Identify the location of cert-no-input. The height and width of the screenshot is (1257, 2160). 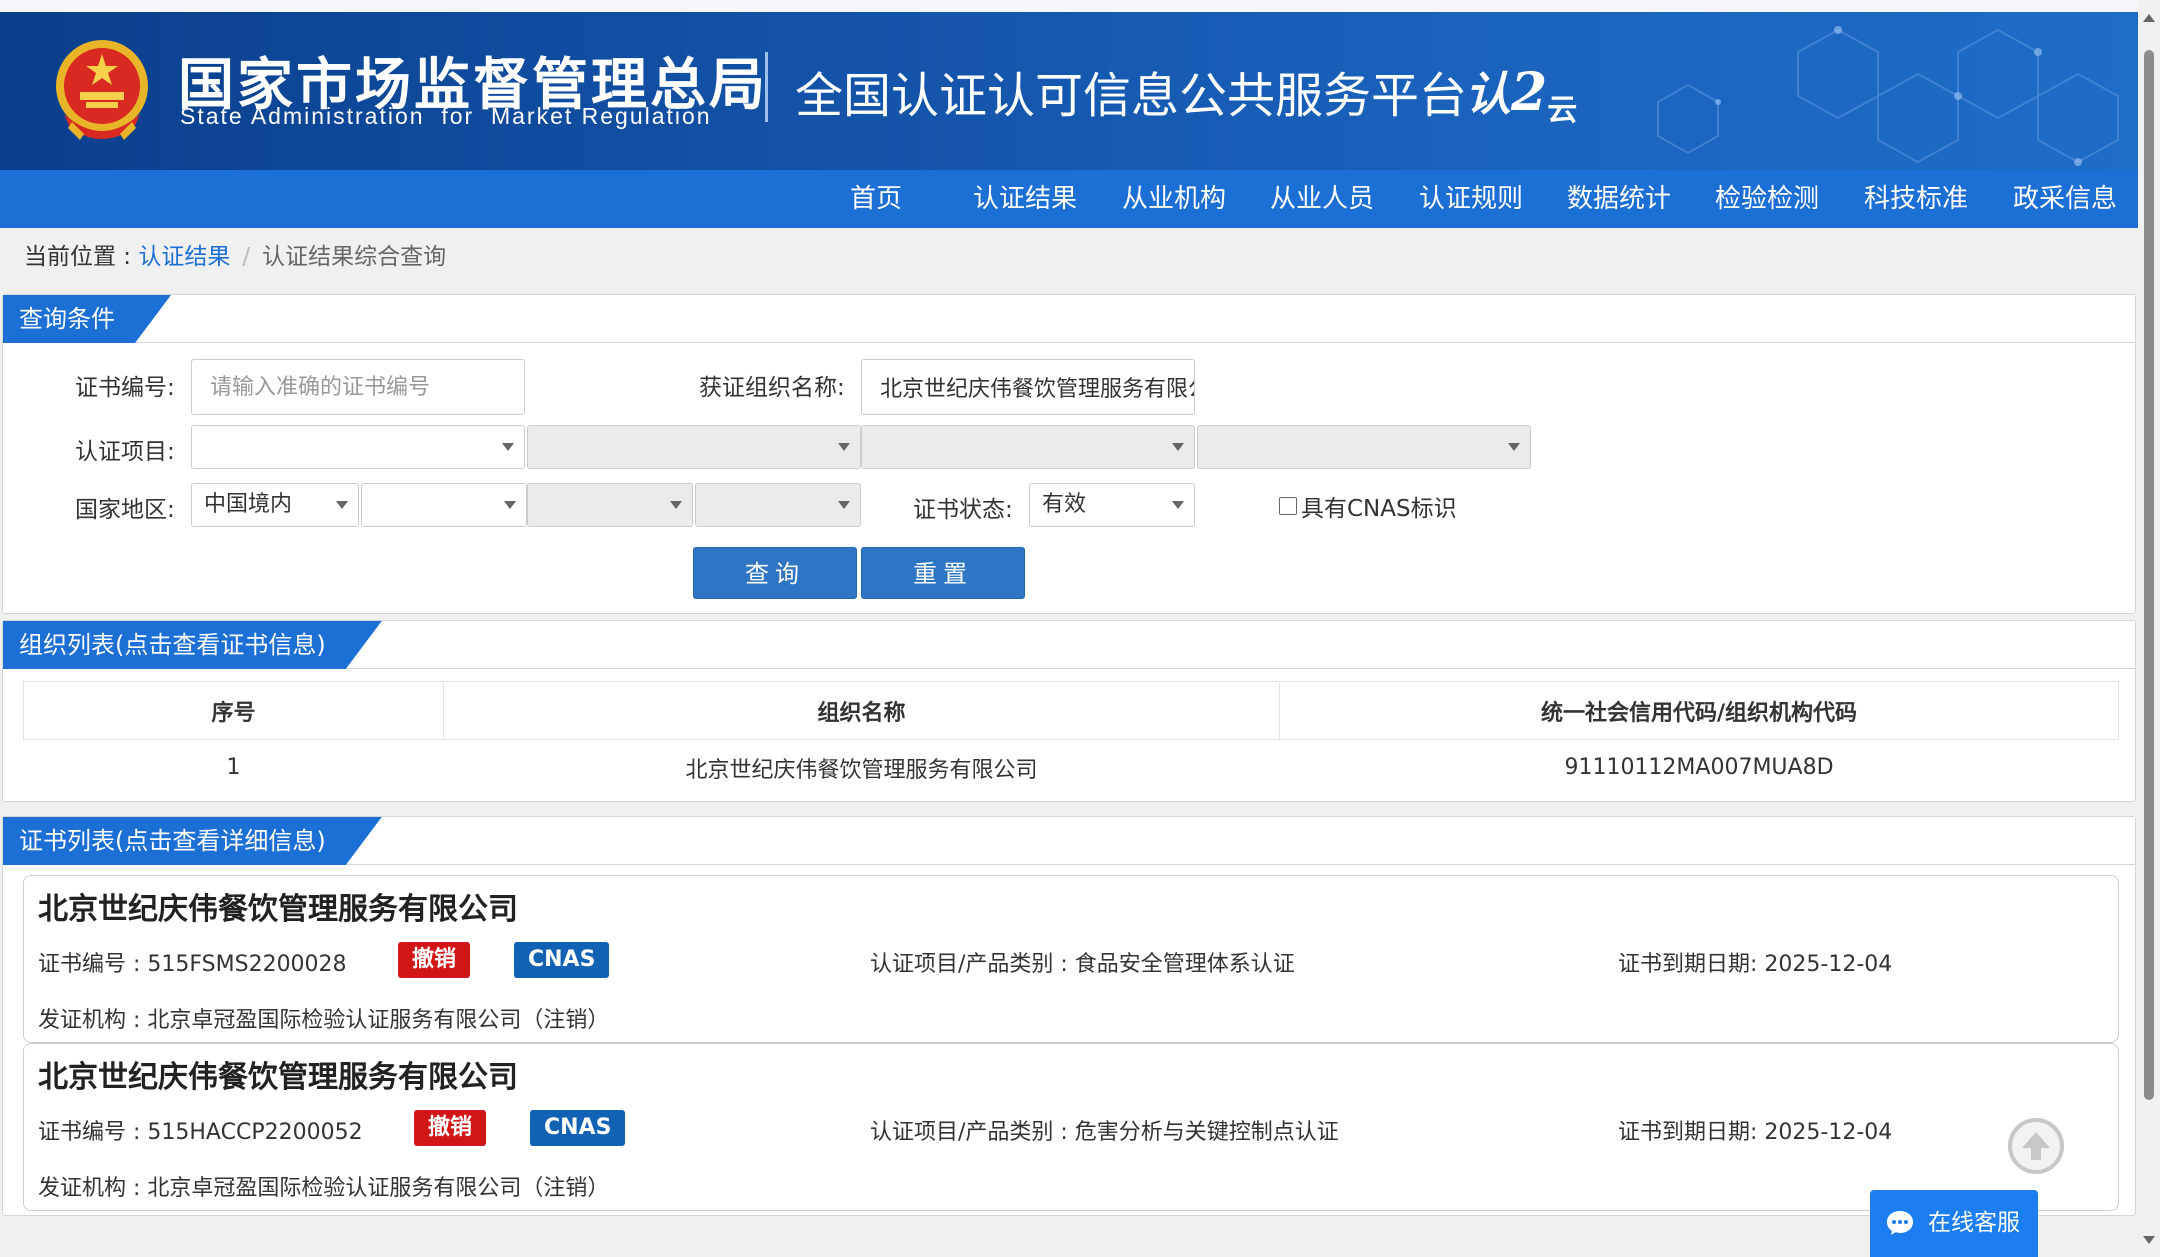
(358, 387).